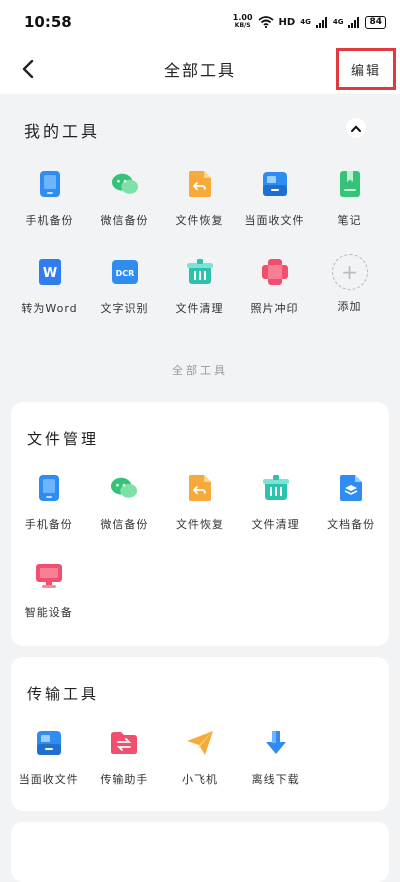 The width and height of the screenshot is (400, 882). I want to click on ocr-icon: DCR, so click(125, 272).